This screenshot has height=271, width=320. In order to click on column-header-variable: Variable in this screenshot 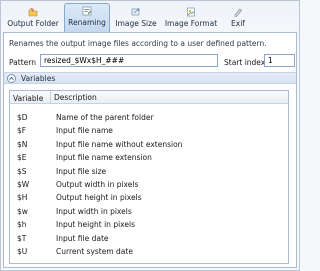, I will do `click(28, 98)`.